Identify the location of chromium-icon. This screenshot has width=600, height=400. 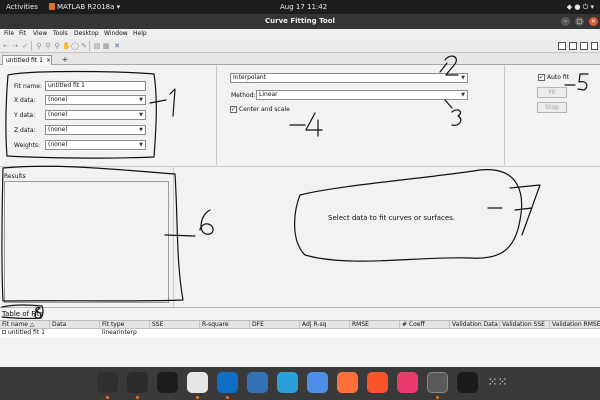
(317, 382).